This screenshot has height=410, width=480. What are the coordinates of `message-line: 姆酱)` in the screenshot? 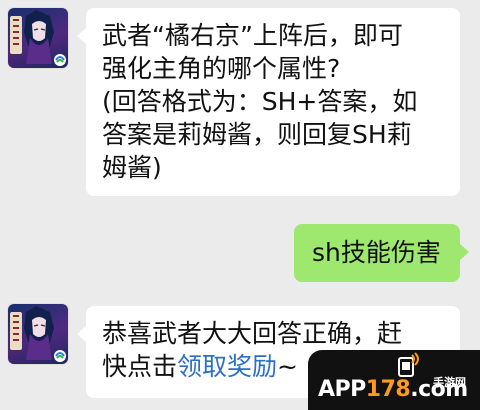 It's located at (132, 167).